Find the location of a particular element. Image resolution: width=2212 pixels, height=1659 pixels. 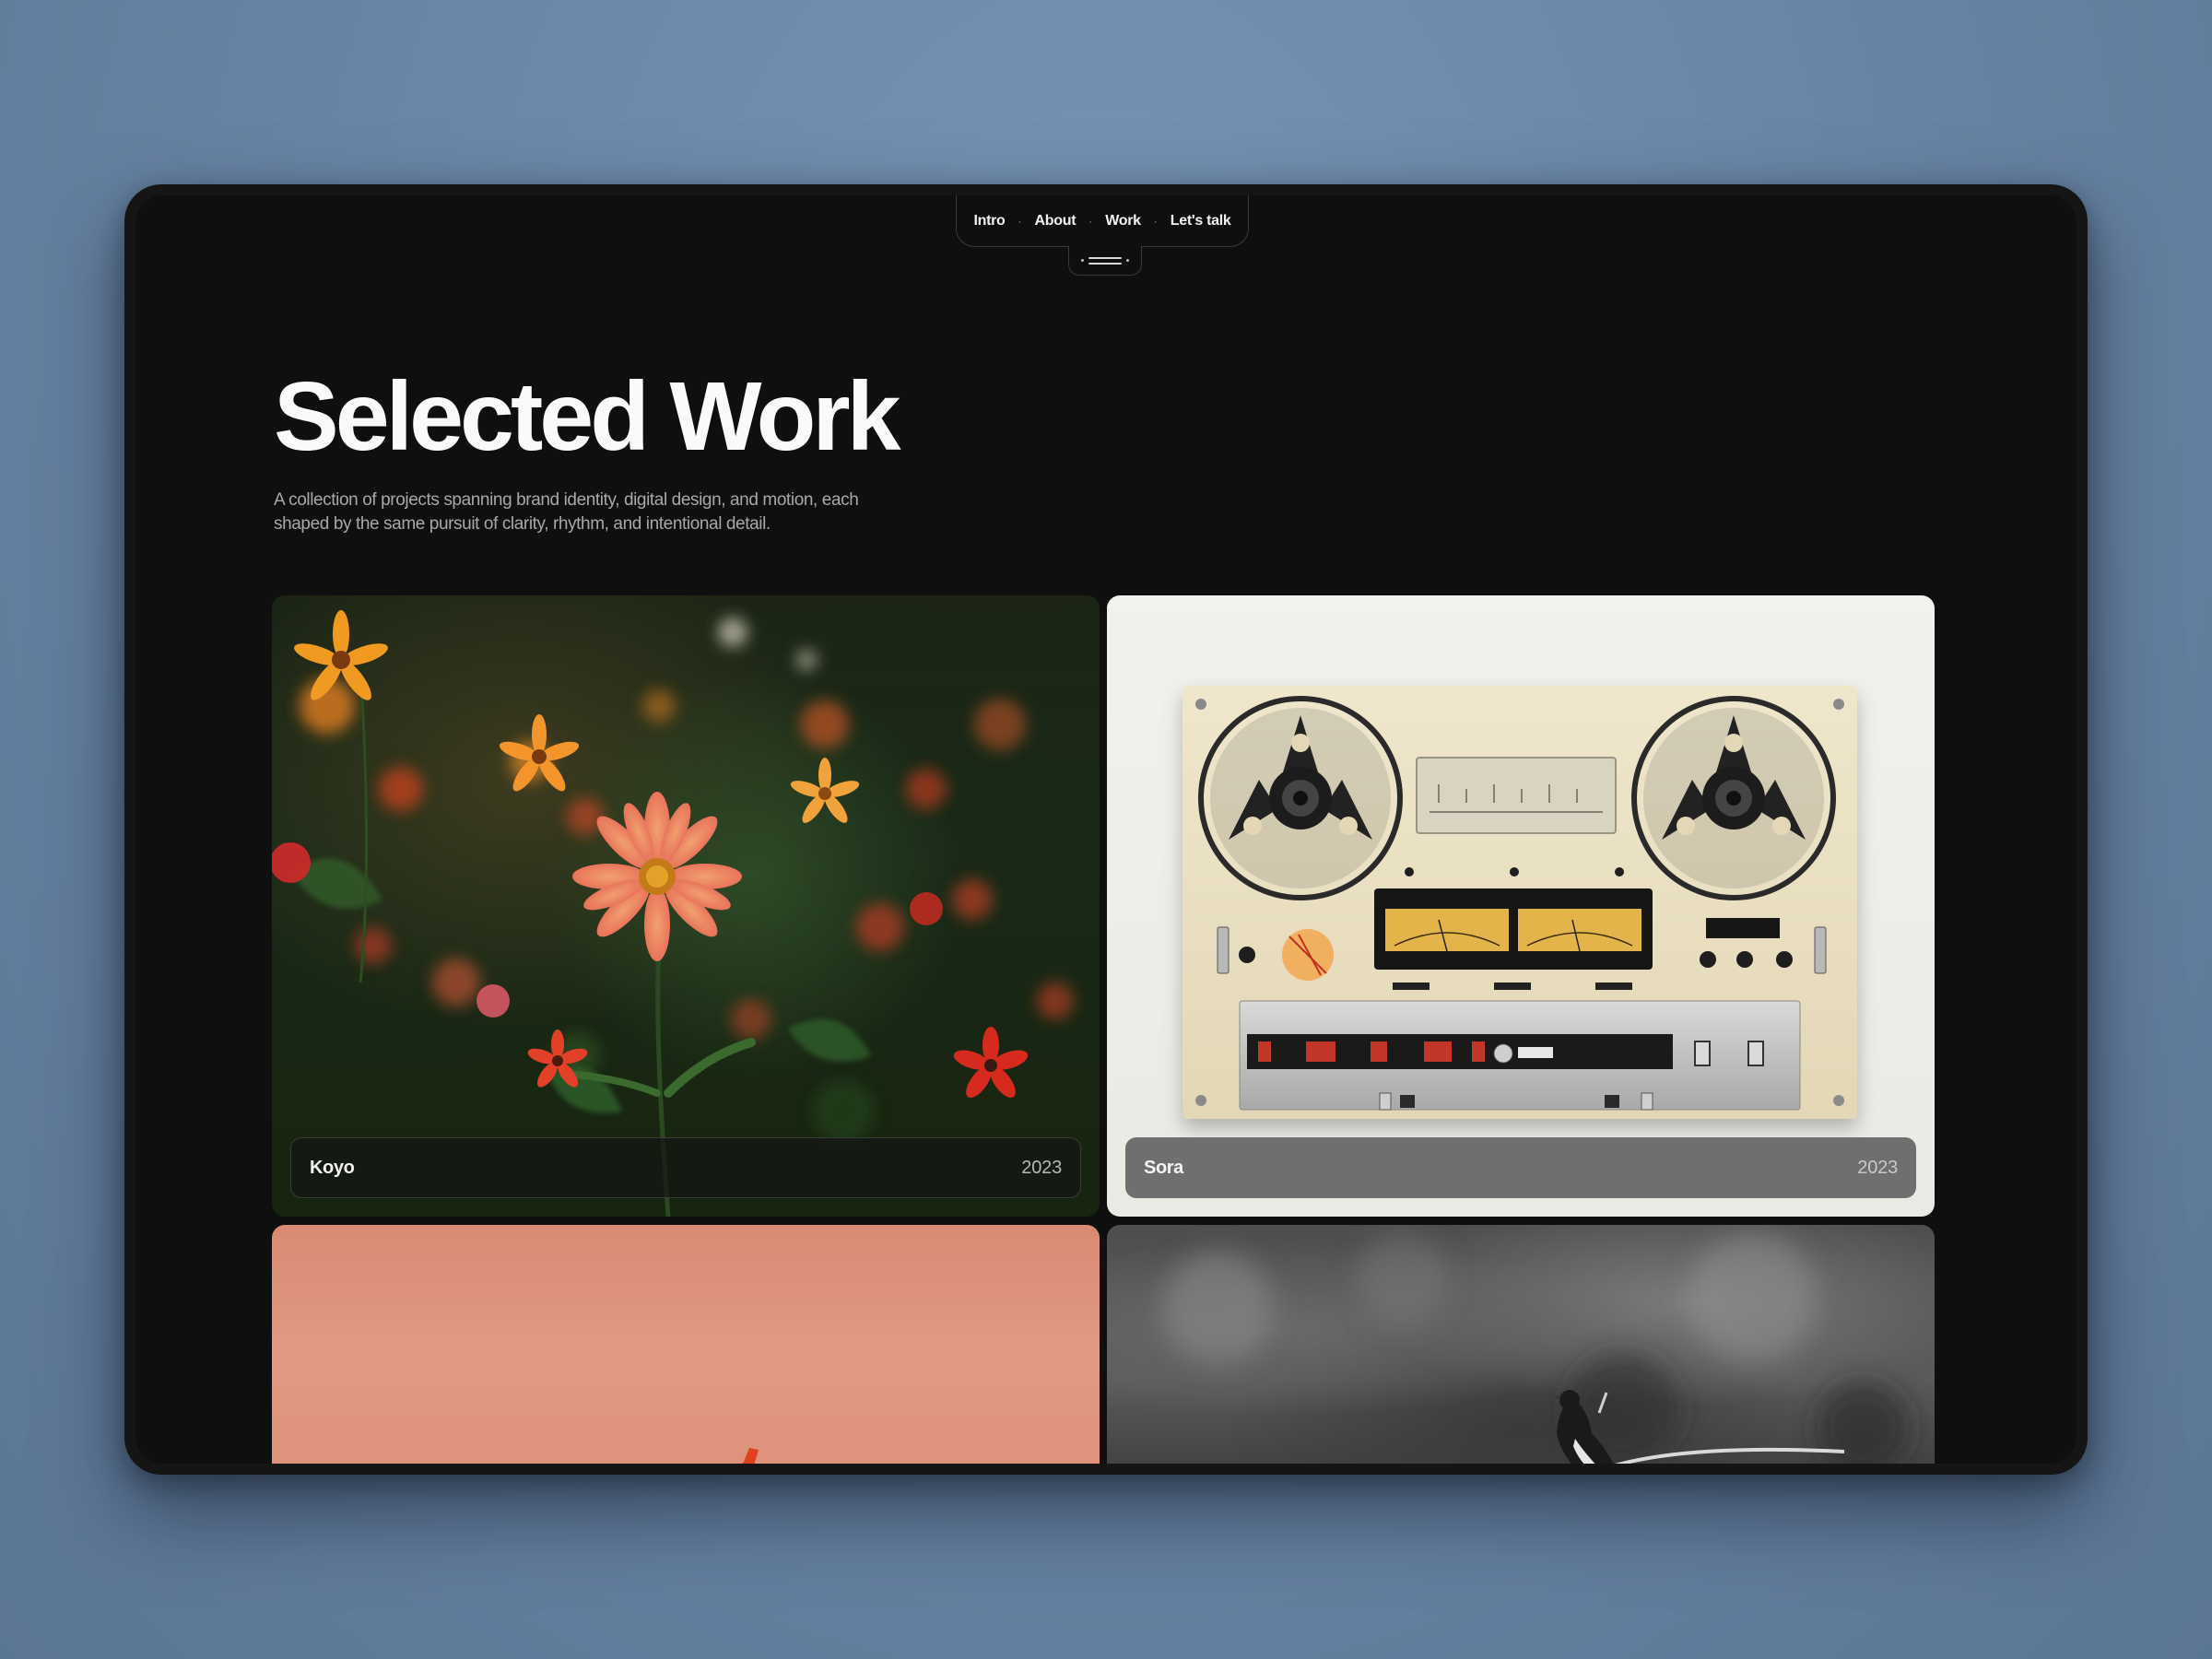

project-card-coral is located at coordinates (686, 1344).